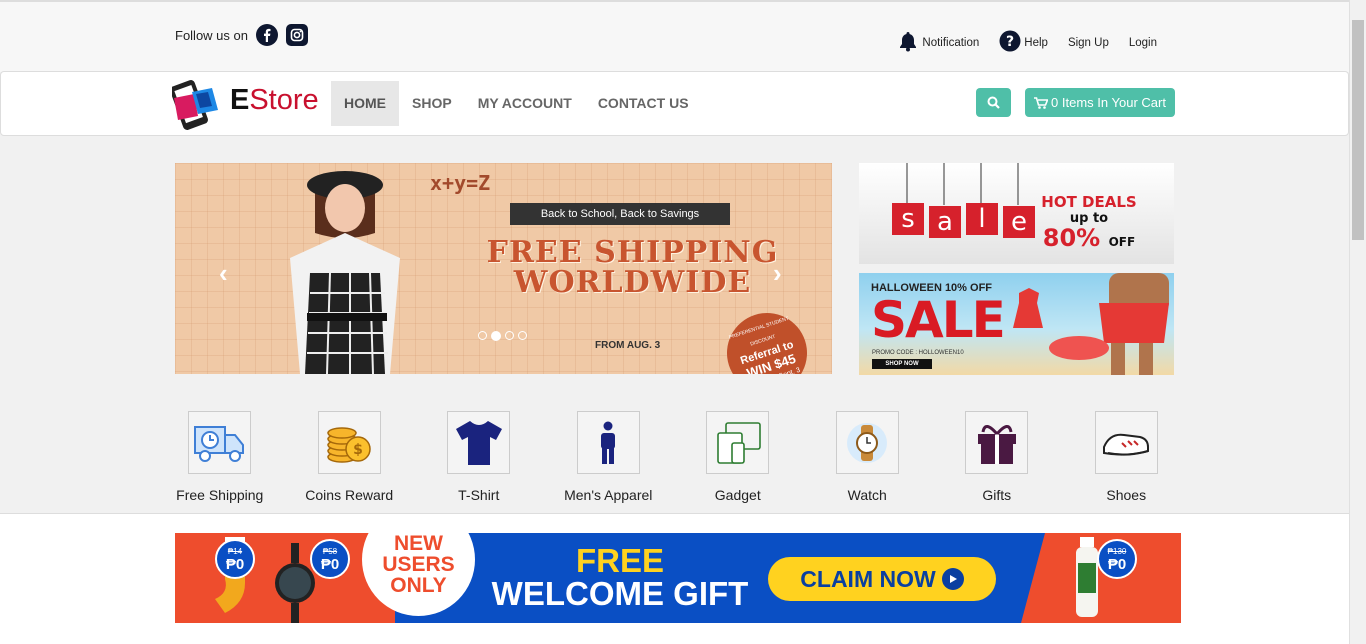  Describe the element at coordinates (1143, 43) in the screenshot. I see `login-link: Login` at that location.